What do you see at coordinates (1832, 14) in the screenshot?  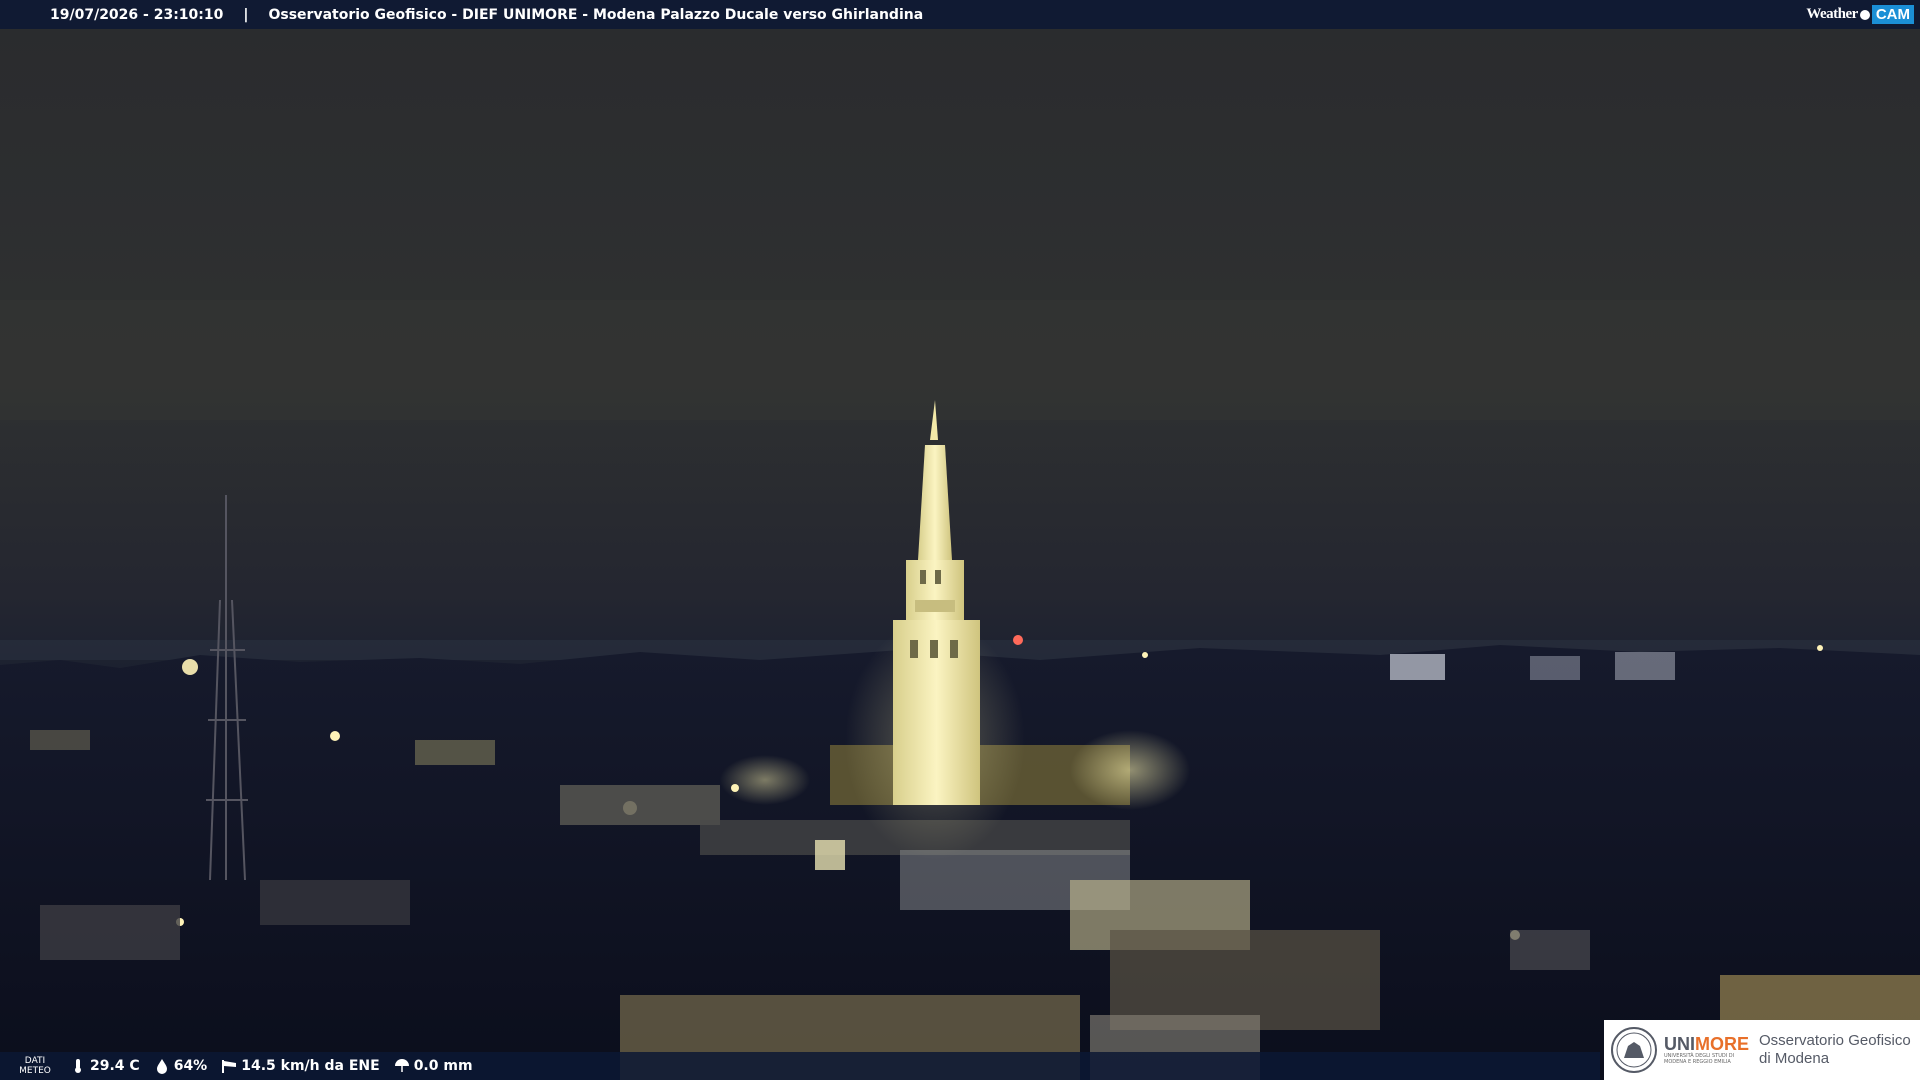 I see `weathercam-logo-weather: Weather` at bounding box center [1832, 14].